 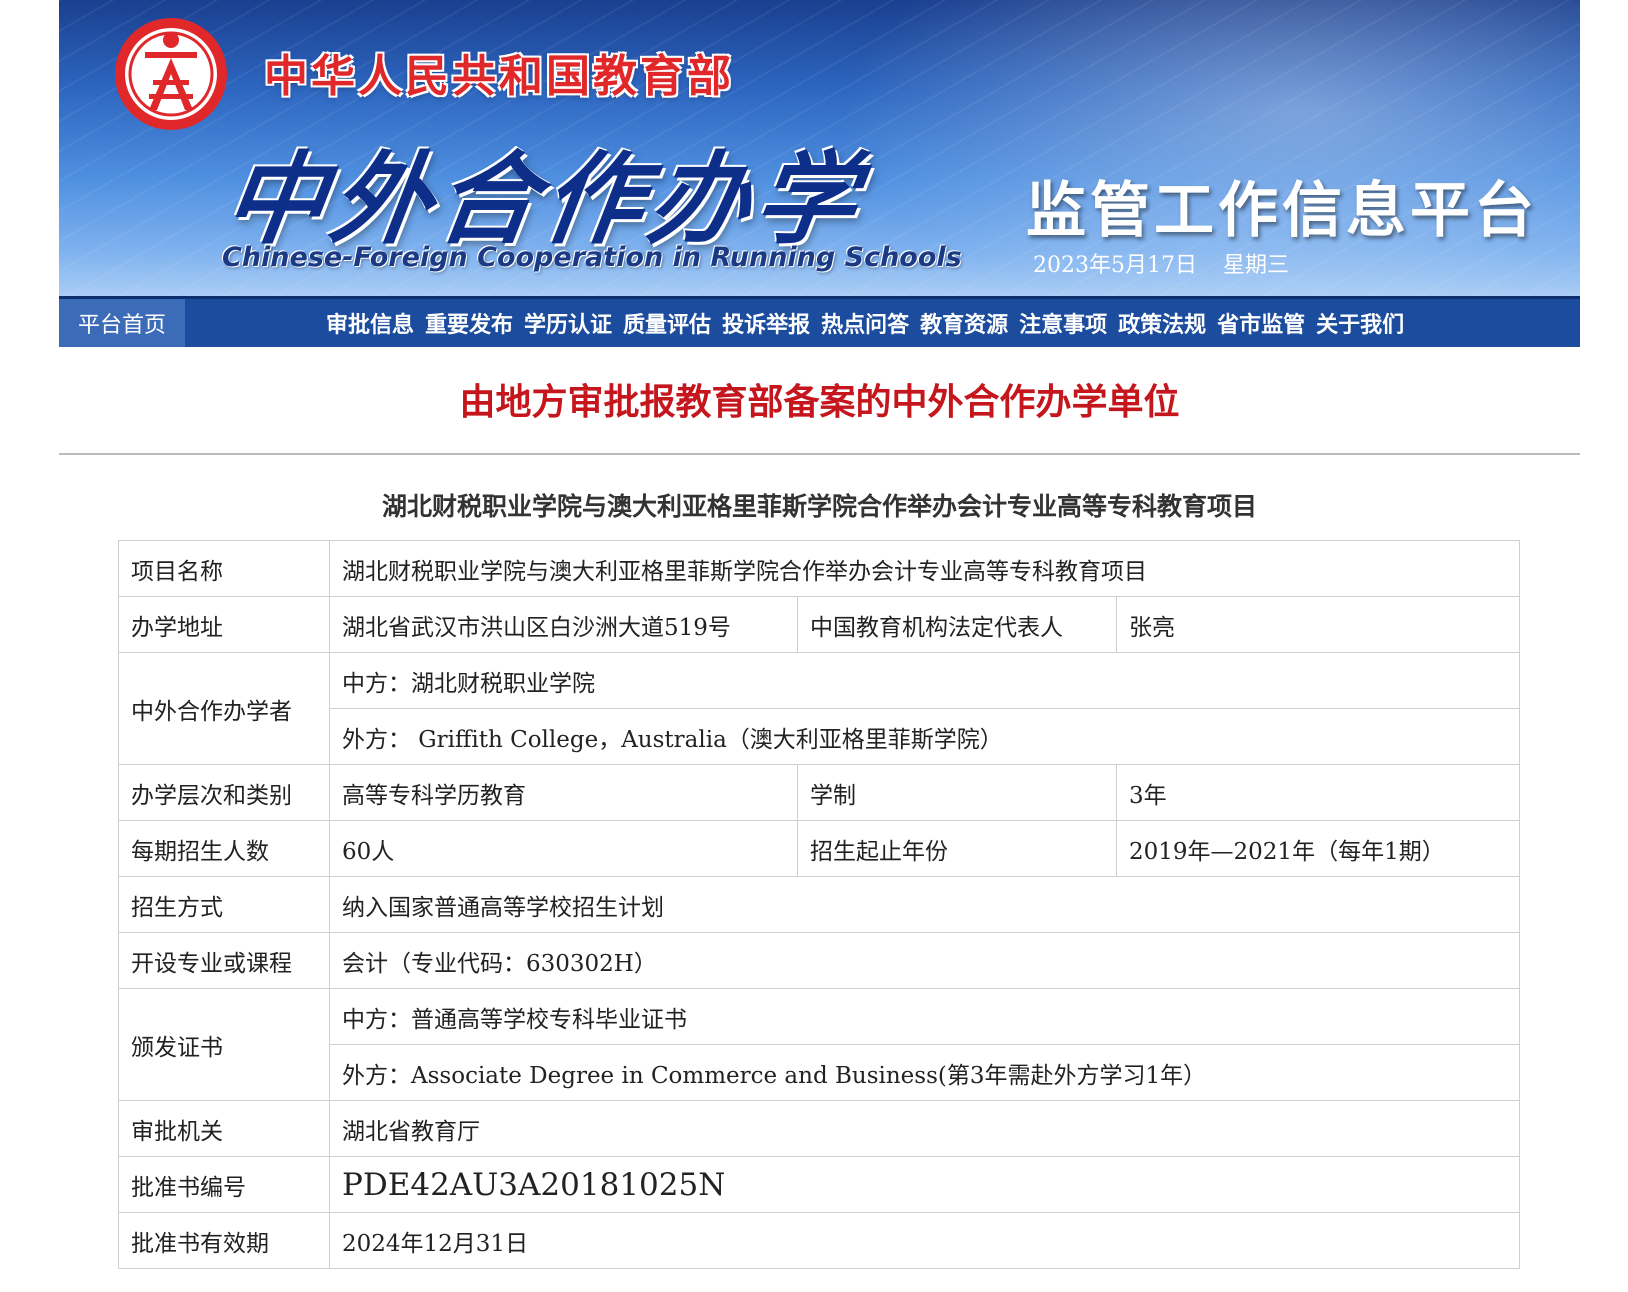 I want to click on table-row: 颁发证书 中方：普通高等学校专科毕业证书, so click(x=819, y=1044).